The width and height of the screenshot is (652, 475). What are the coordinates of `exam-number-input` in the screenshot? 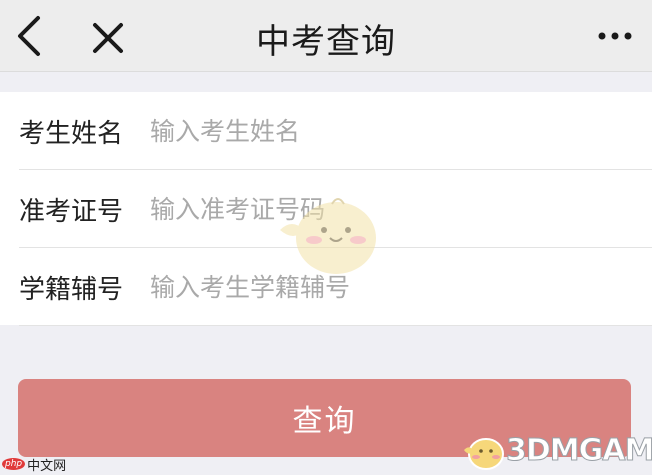 It's located at (390, 209).